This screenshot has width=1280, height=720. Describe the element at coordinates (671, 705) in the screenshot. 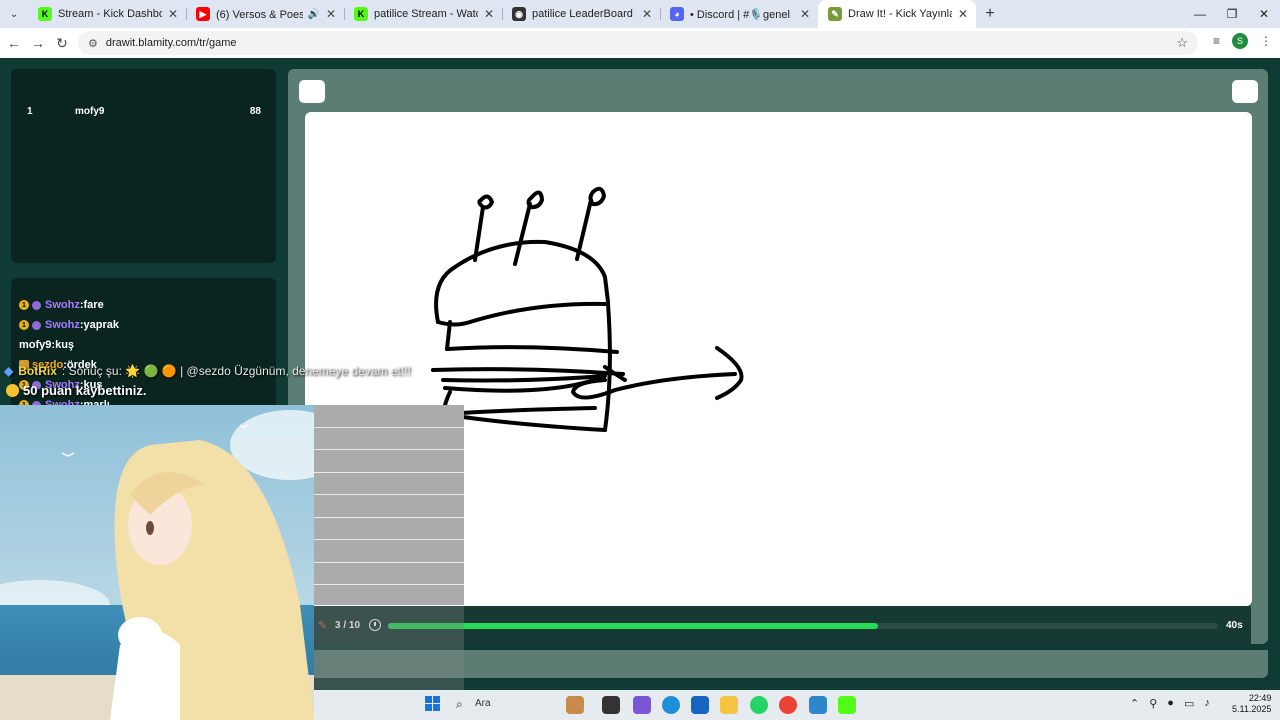

I see `edge-icon` at that location.